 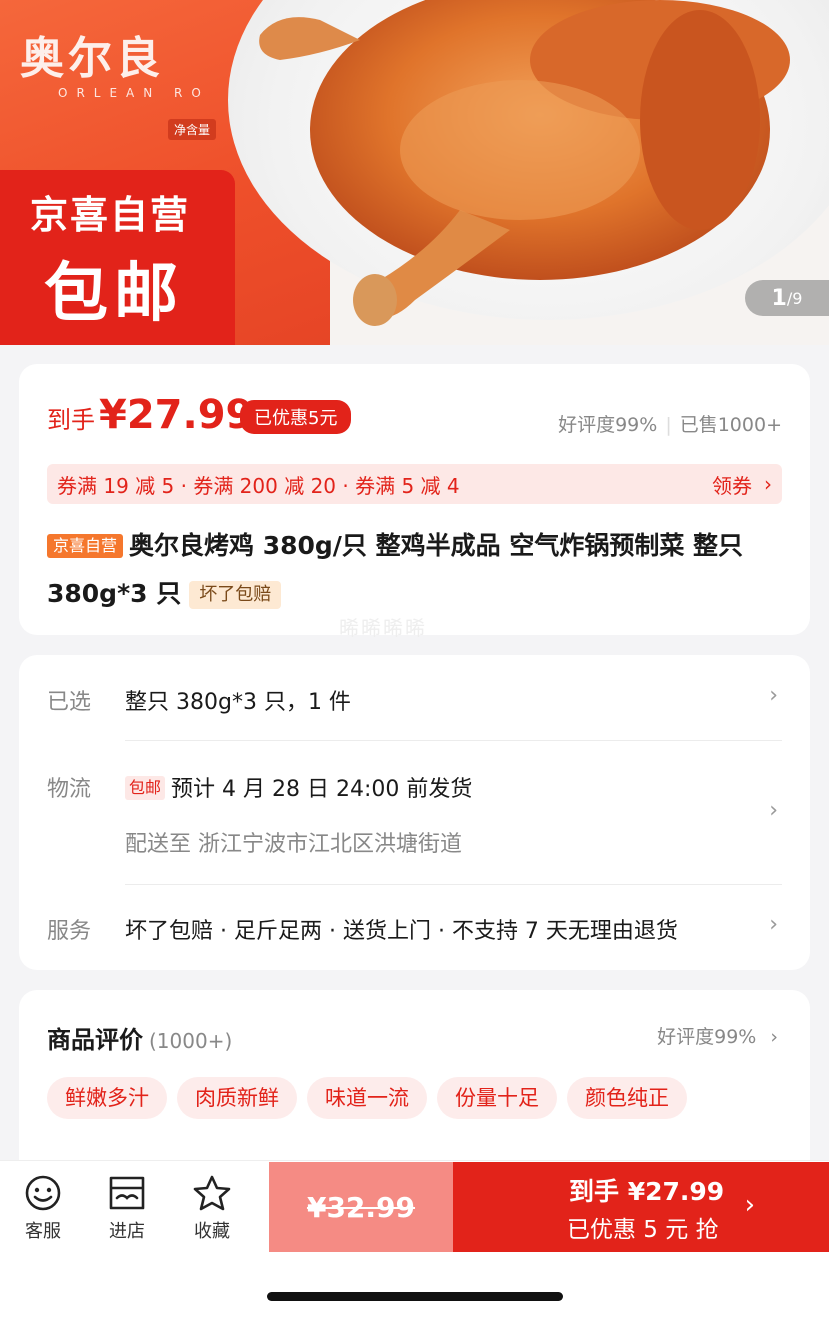 What do you see at coordinates (395, 569) in the screenshot?
I see `product-title: 奥尔良烤鸡 380g/只 整鸡半成品 空气炸锅预制菜 整只 380g*3 只` at bounding box center [395, 569].